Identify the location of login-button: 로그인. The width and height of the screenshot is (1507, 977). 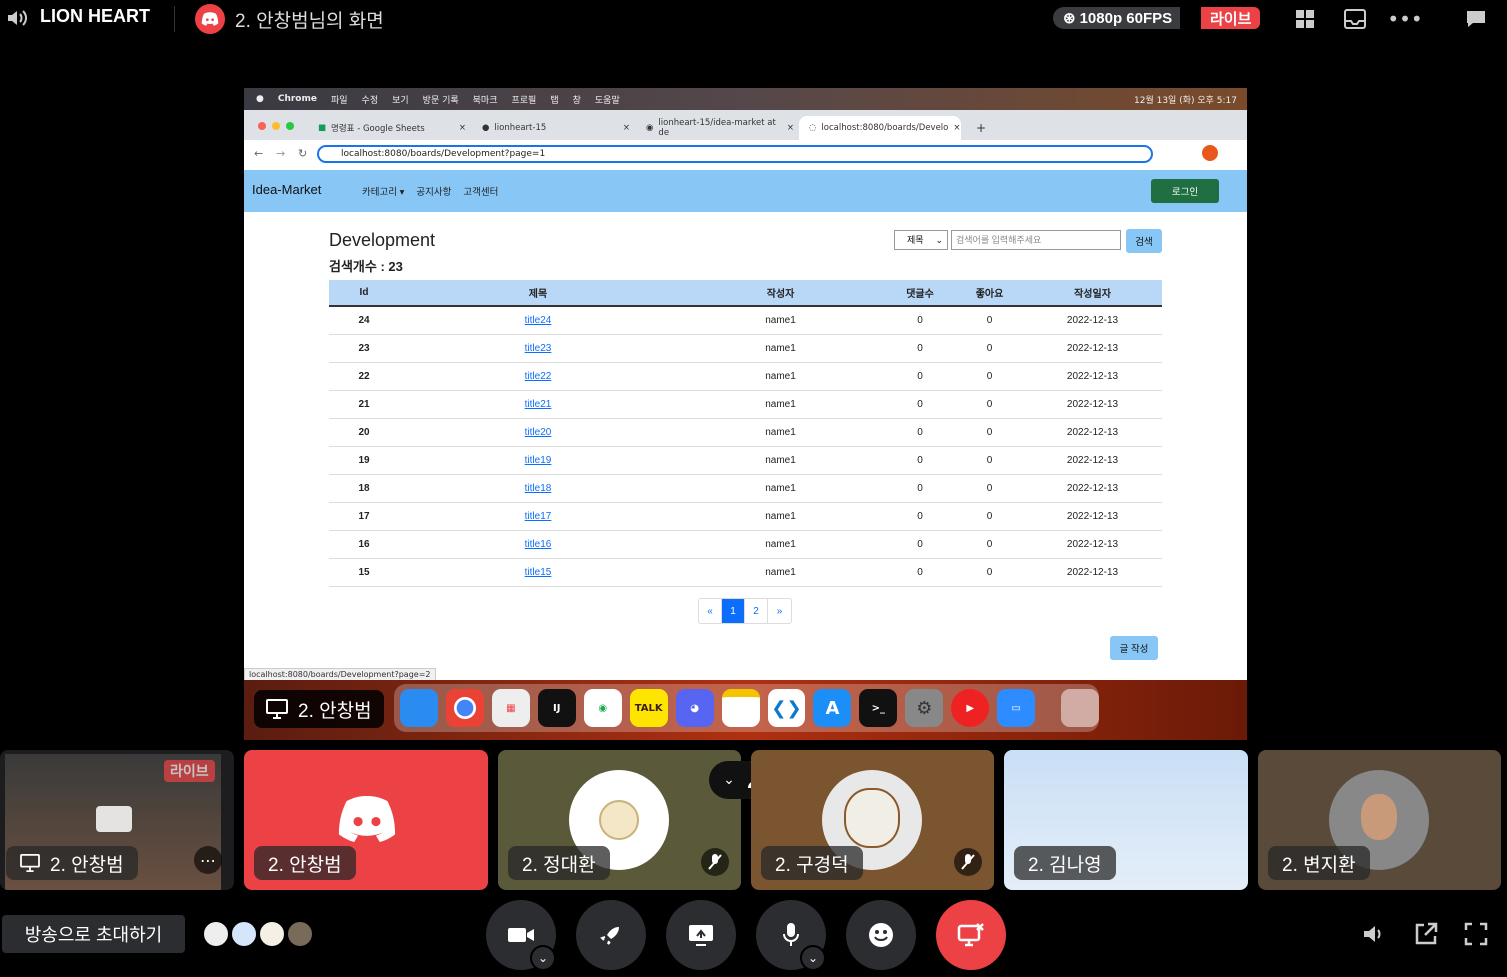
(1185, 191).